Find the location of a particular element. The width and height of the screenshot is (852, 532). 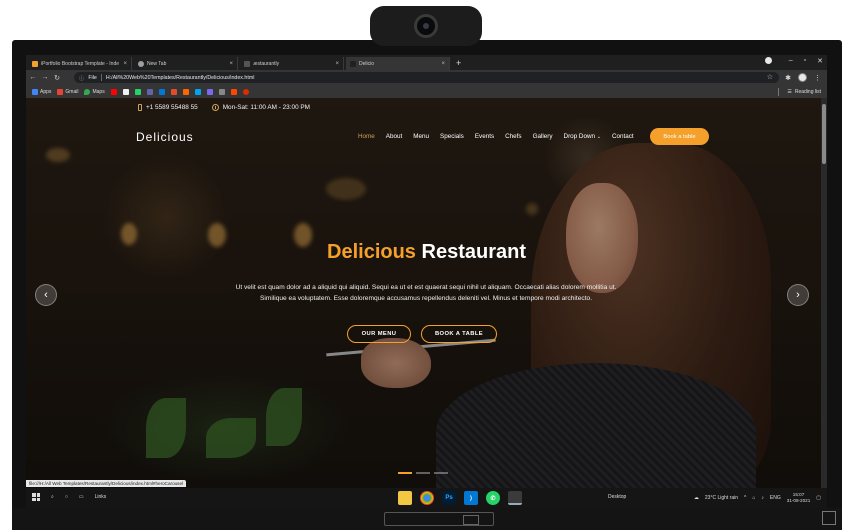

bookmark-reddit is located at coordinates (233, 91).